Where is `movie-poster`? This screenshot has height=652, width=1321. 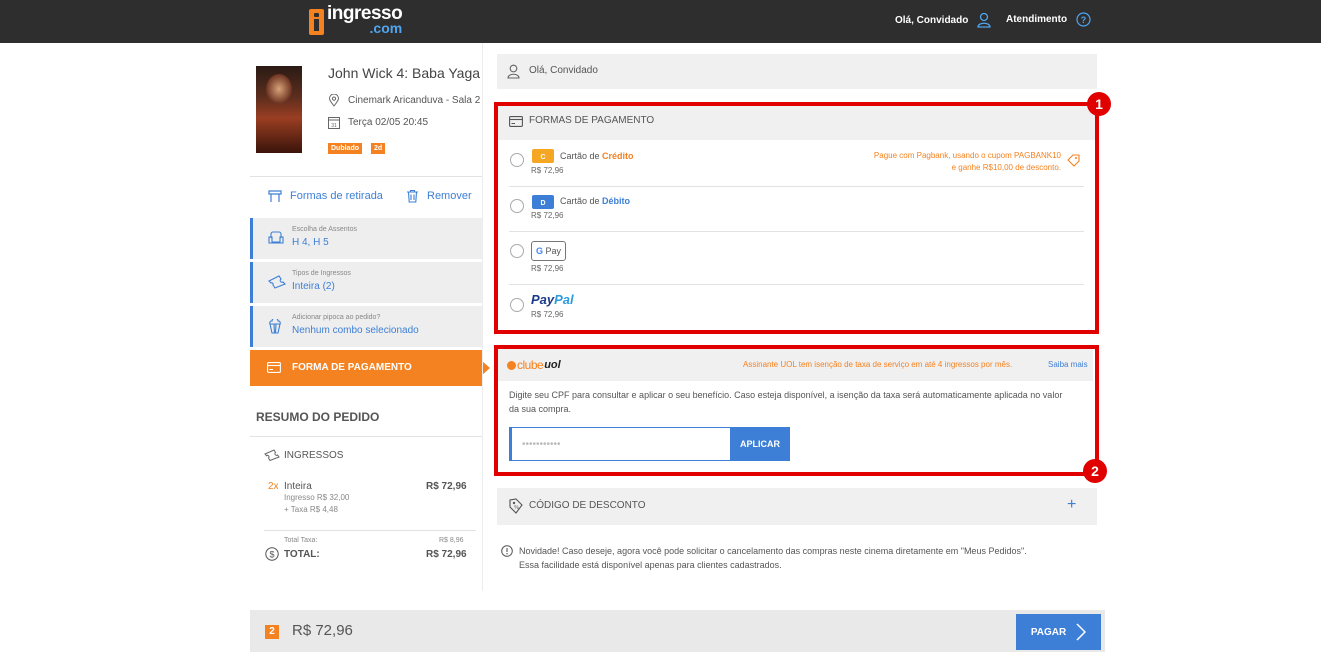
movie-poster is located at coordinates (279, 109).